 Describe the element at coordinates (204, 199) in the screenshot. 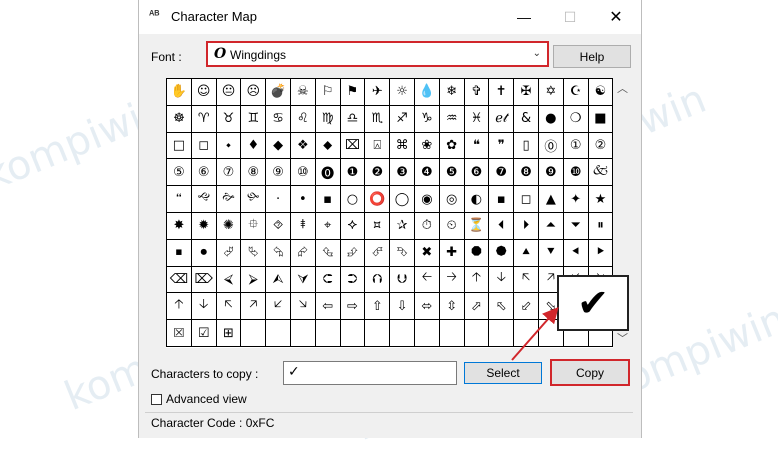

I see `character-cell: 🙙` at that location.